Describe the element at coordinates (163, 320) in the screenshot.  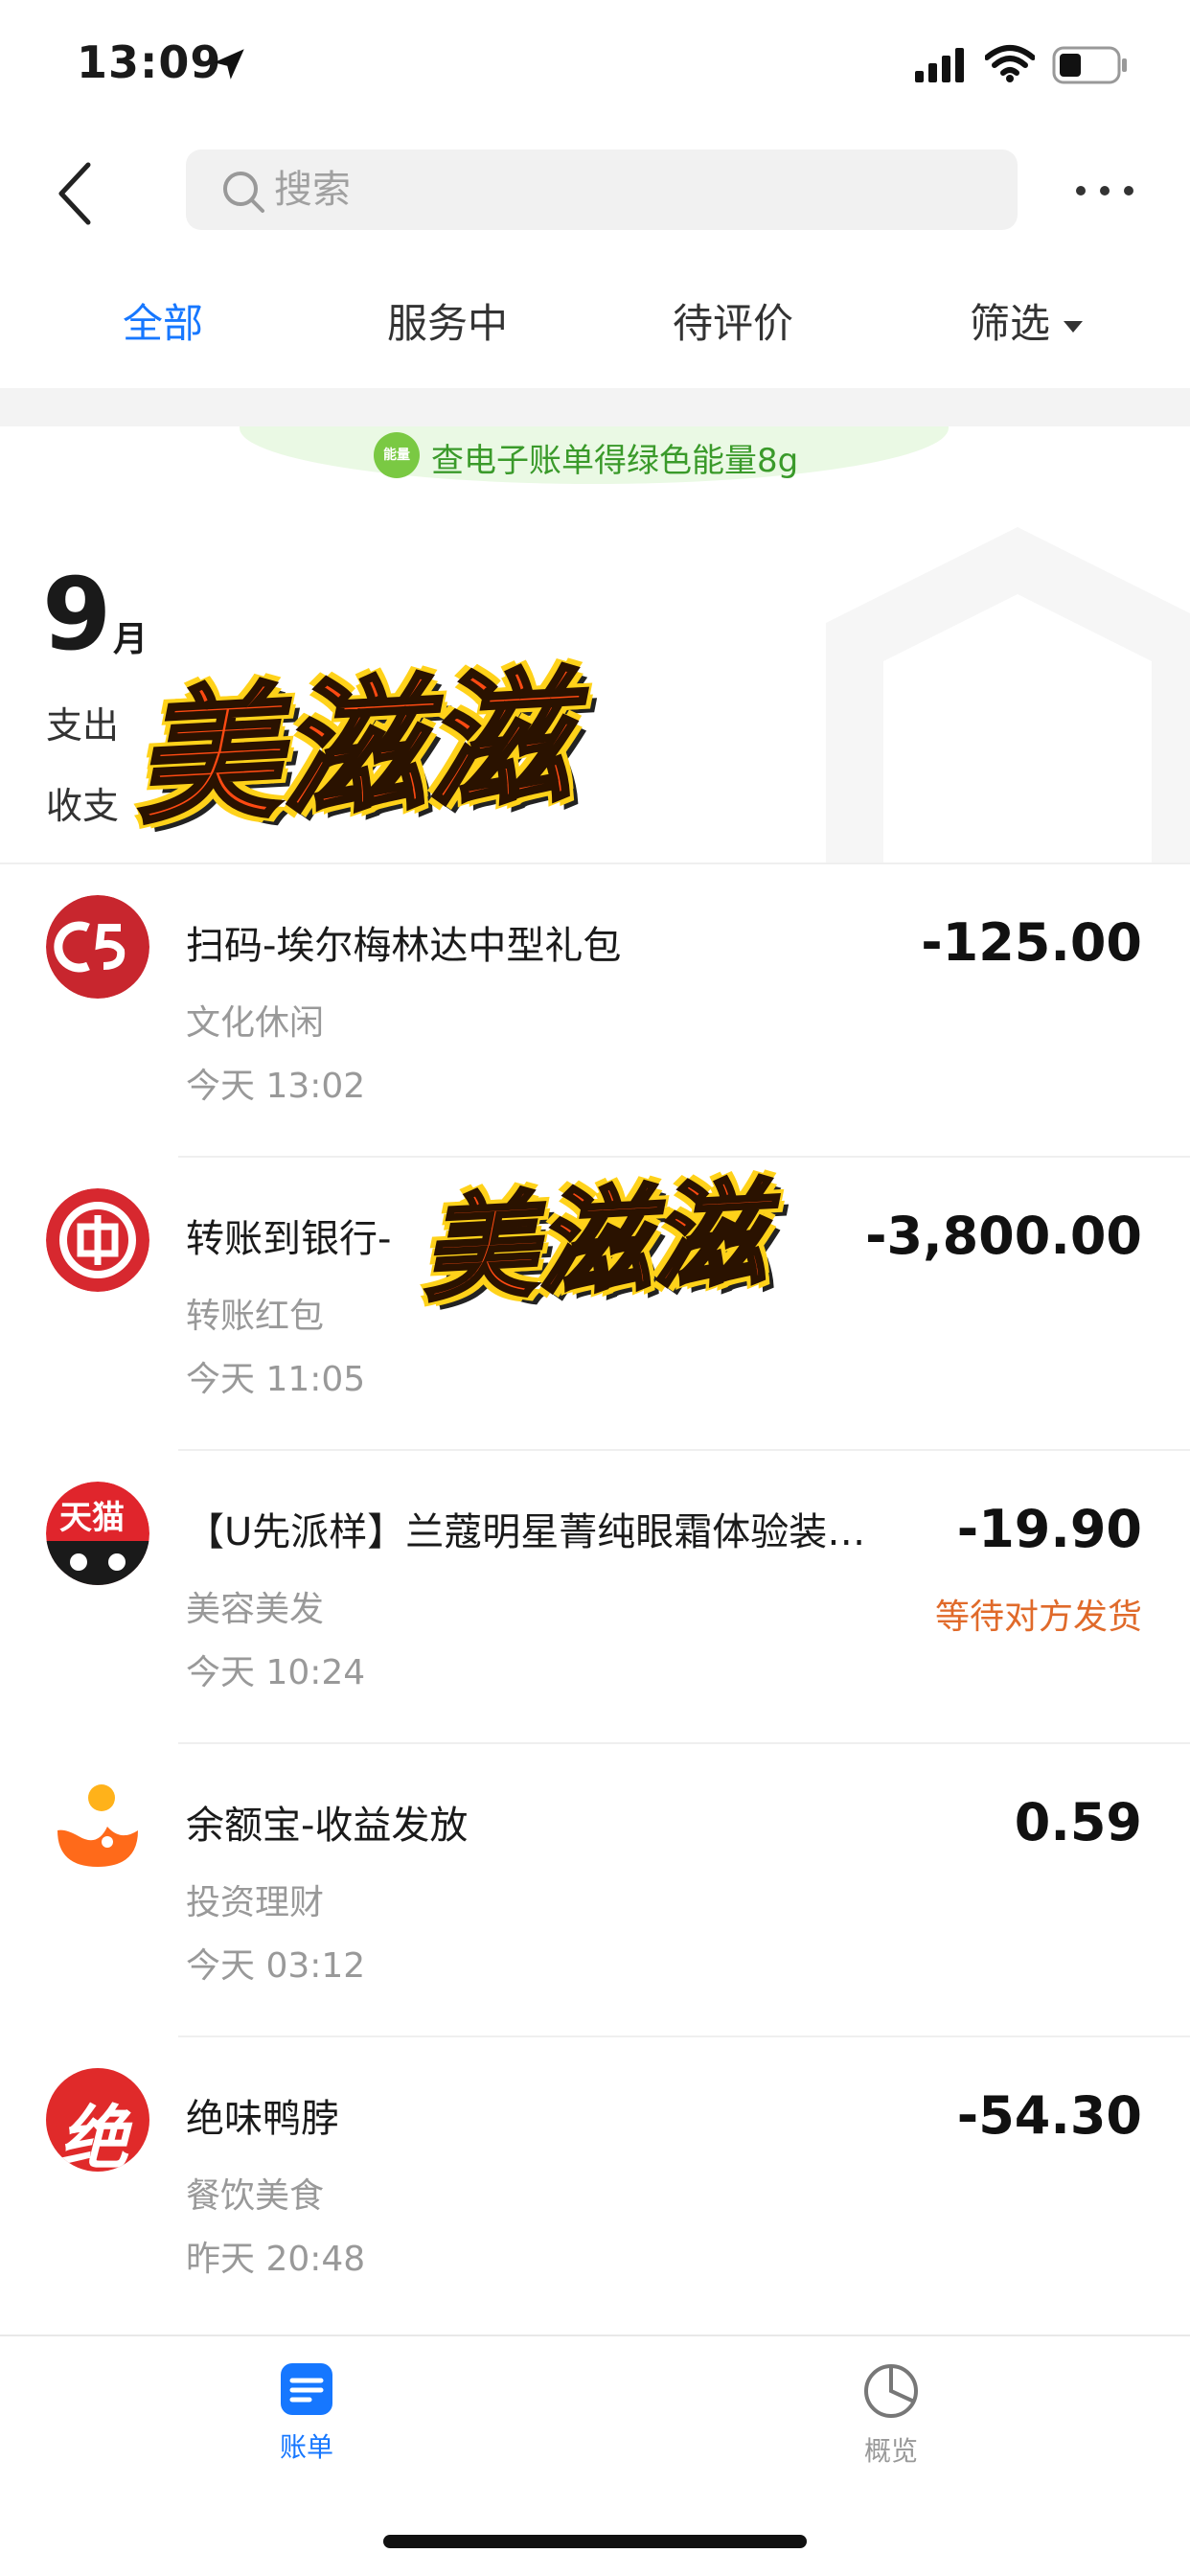
I see `tab-all: 全部` at that location.